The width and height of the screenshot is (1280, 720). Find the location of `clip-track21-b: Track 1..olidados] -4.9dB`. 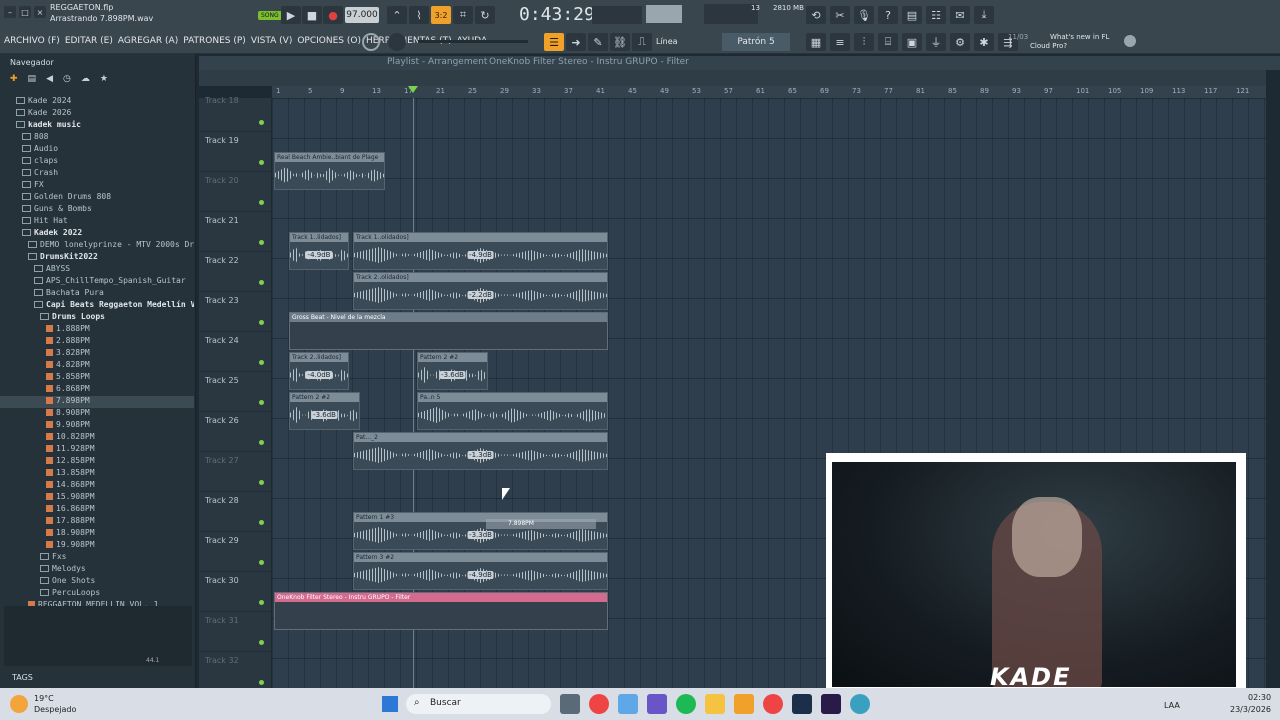

clip-track21-b: Track 1..olidados] -4.9dB is located at coordinates (480, 251).